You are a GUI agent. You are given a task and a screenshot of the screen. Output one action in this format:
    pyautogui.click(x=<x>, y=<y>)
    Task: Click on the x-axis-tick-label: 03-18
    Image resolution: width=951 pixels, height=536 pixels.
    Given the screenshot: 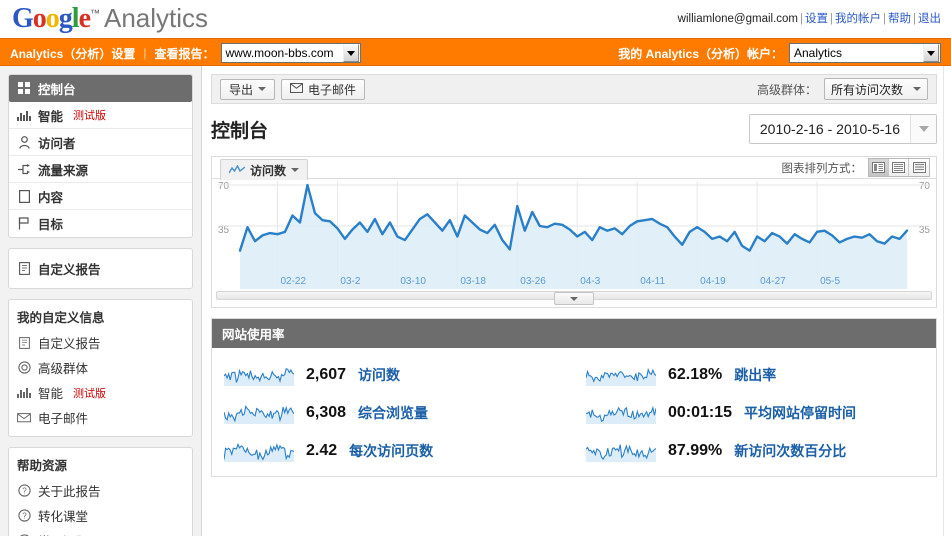 What is the action you would take?
    pyautogui.click(x=473, y=281)
    